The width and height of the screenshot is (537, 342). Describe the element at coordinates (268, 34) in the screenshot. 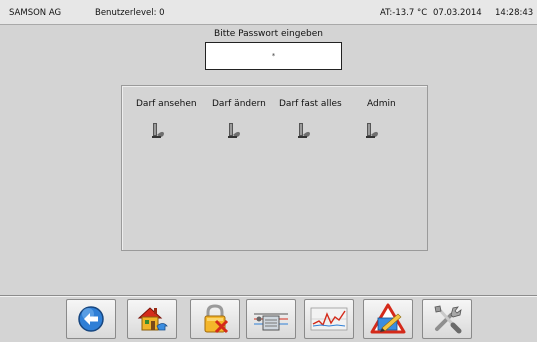

I see `password-prompt: Bitte Passwort eingeben` at that location.